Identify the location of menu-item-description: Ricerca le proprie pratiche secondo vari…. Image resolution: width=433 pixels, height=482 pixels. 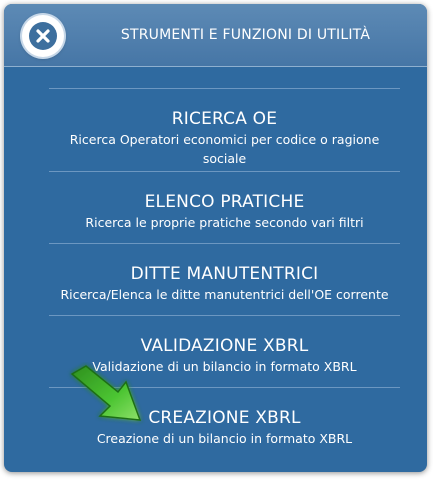
(224, 222).